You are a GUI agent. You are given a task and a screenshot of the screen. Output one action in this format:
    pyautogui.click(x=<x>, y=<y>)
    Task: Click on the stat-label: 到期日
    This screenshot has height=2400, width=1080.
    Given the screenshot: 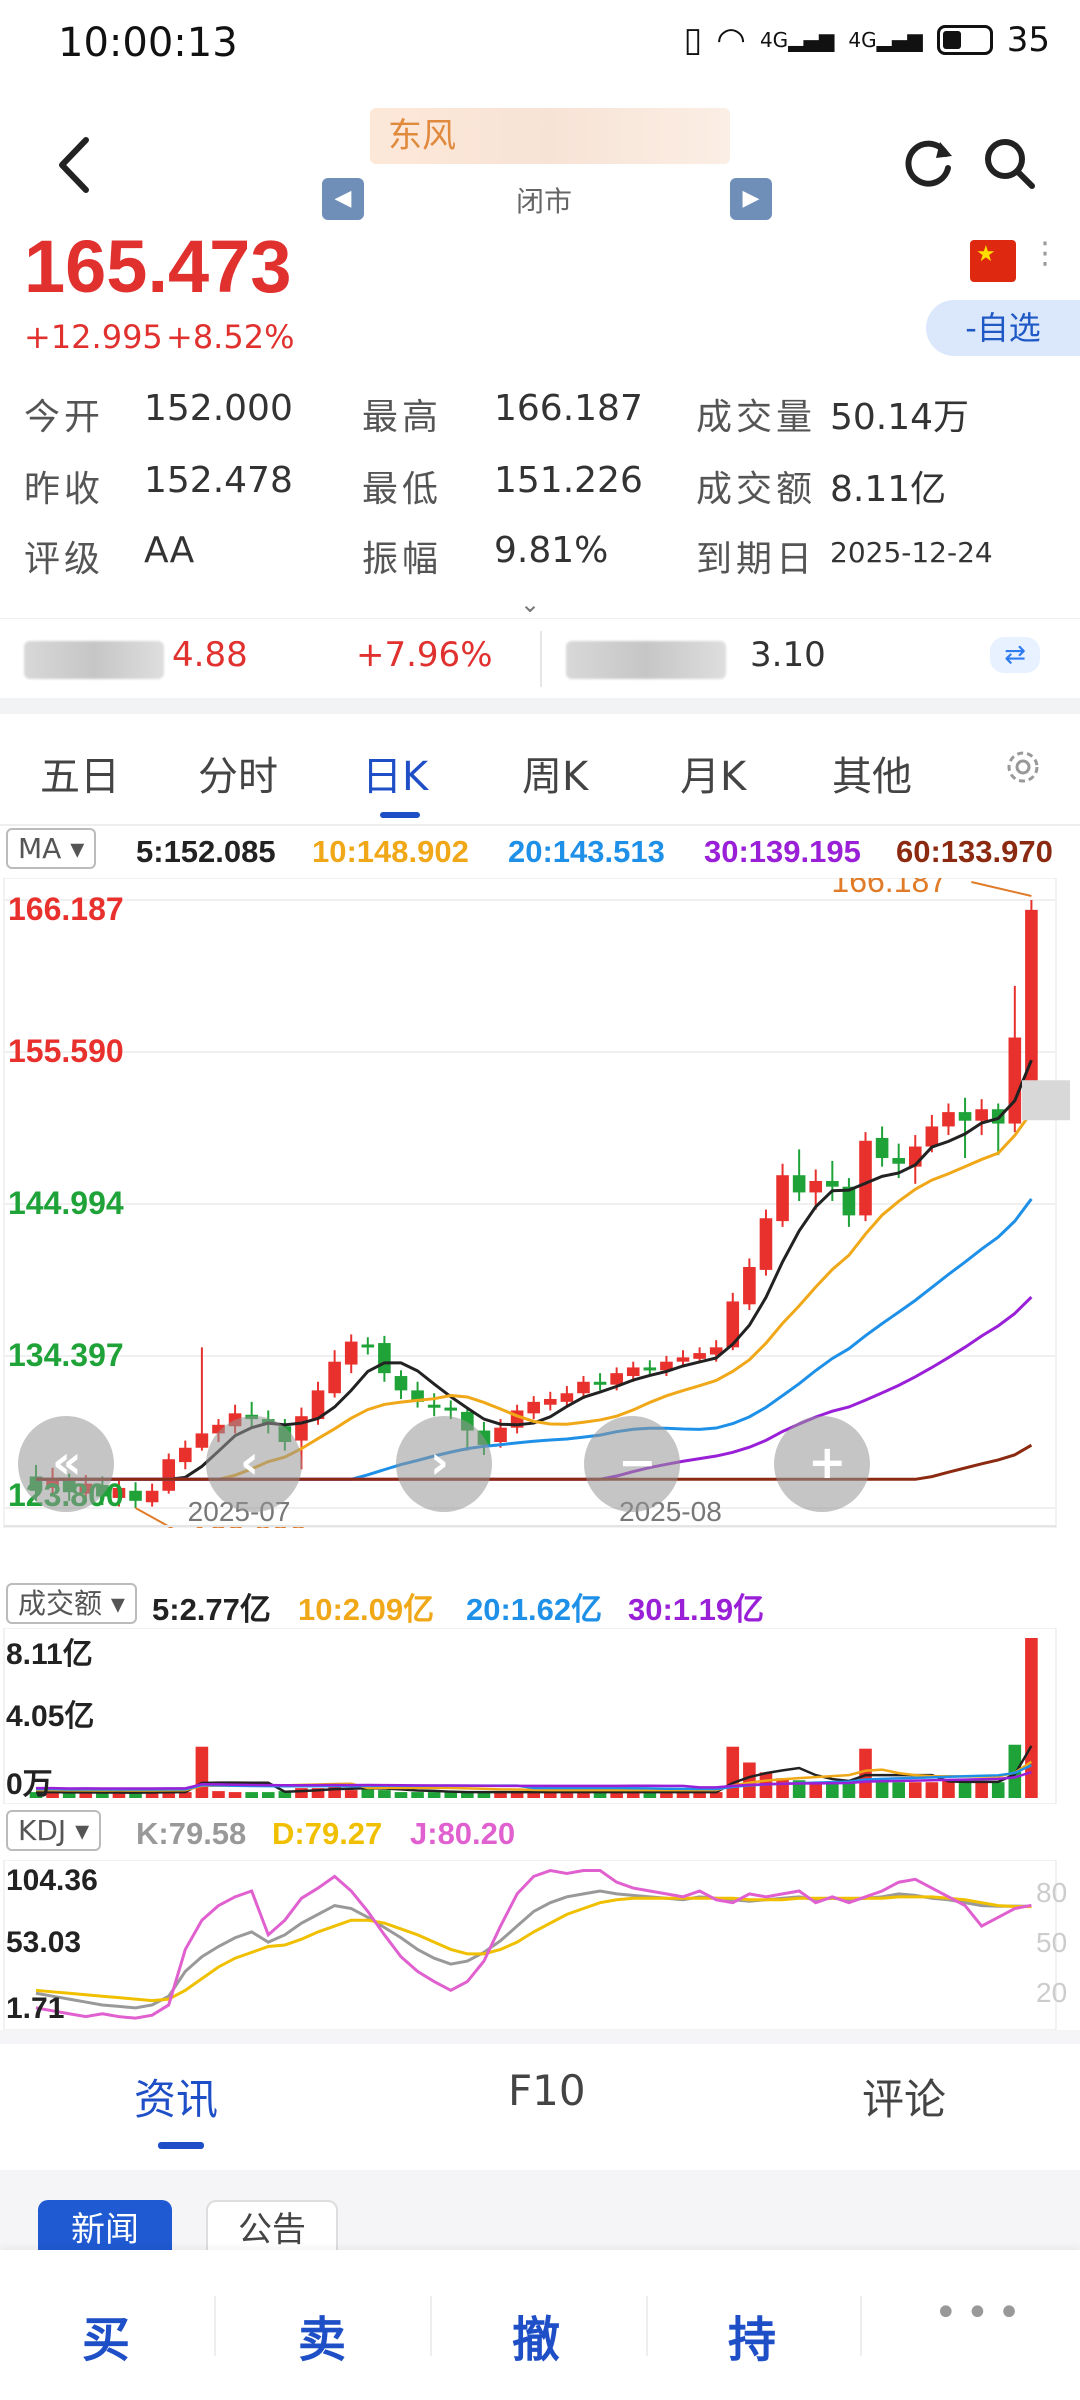 What is the action you would take?
    pyautogui.click(x=756, y=559)
    